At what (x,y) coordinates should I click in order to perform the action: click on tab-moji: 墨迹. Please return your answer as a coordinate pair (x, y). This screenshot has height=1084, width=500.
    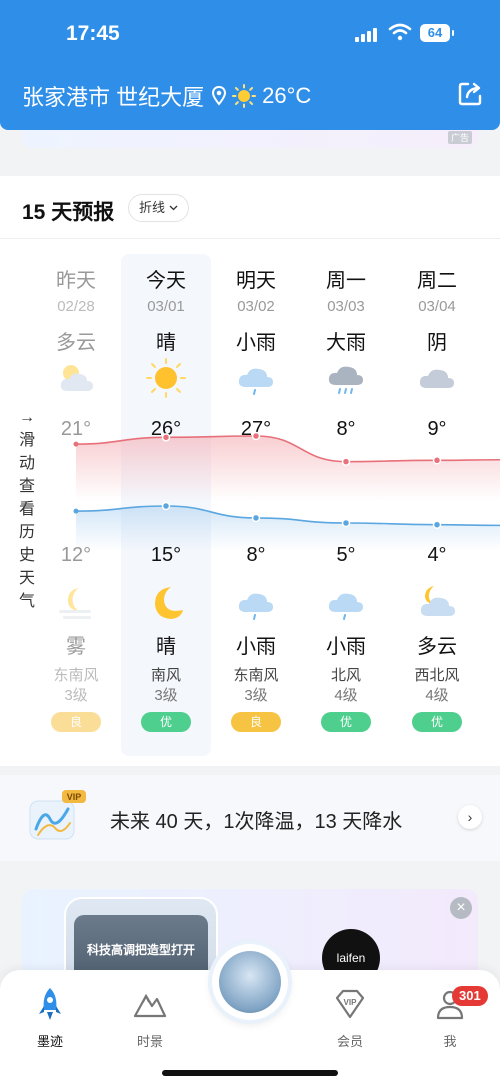
    Looking at the image, I should click on (50, 1018).